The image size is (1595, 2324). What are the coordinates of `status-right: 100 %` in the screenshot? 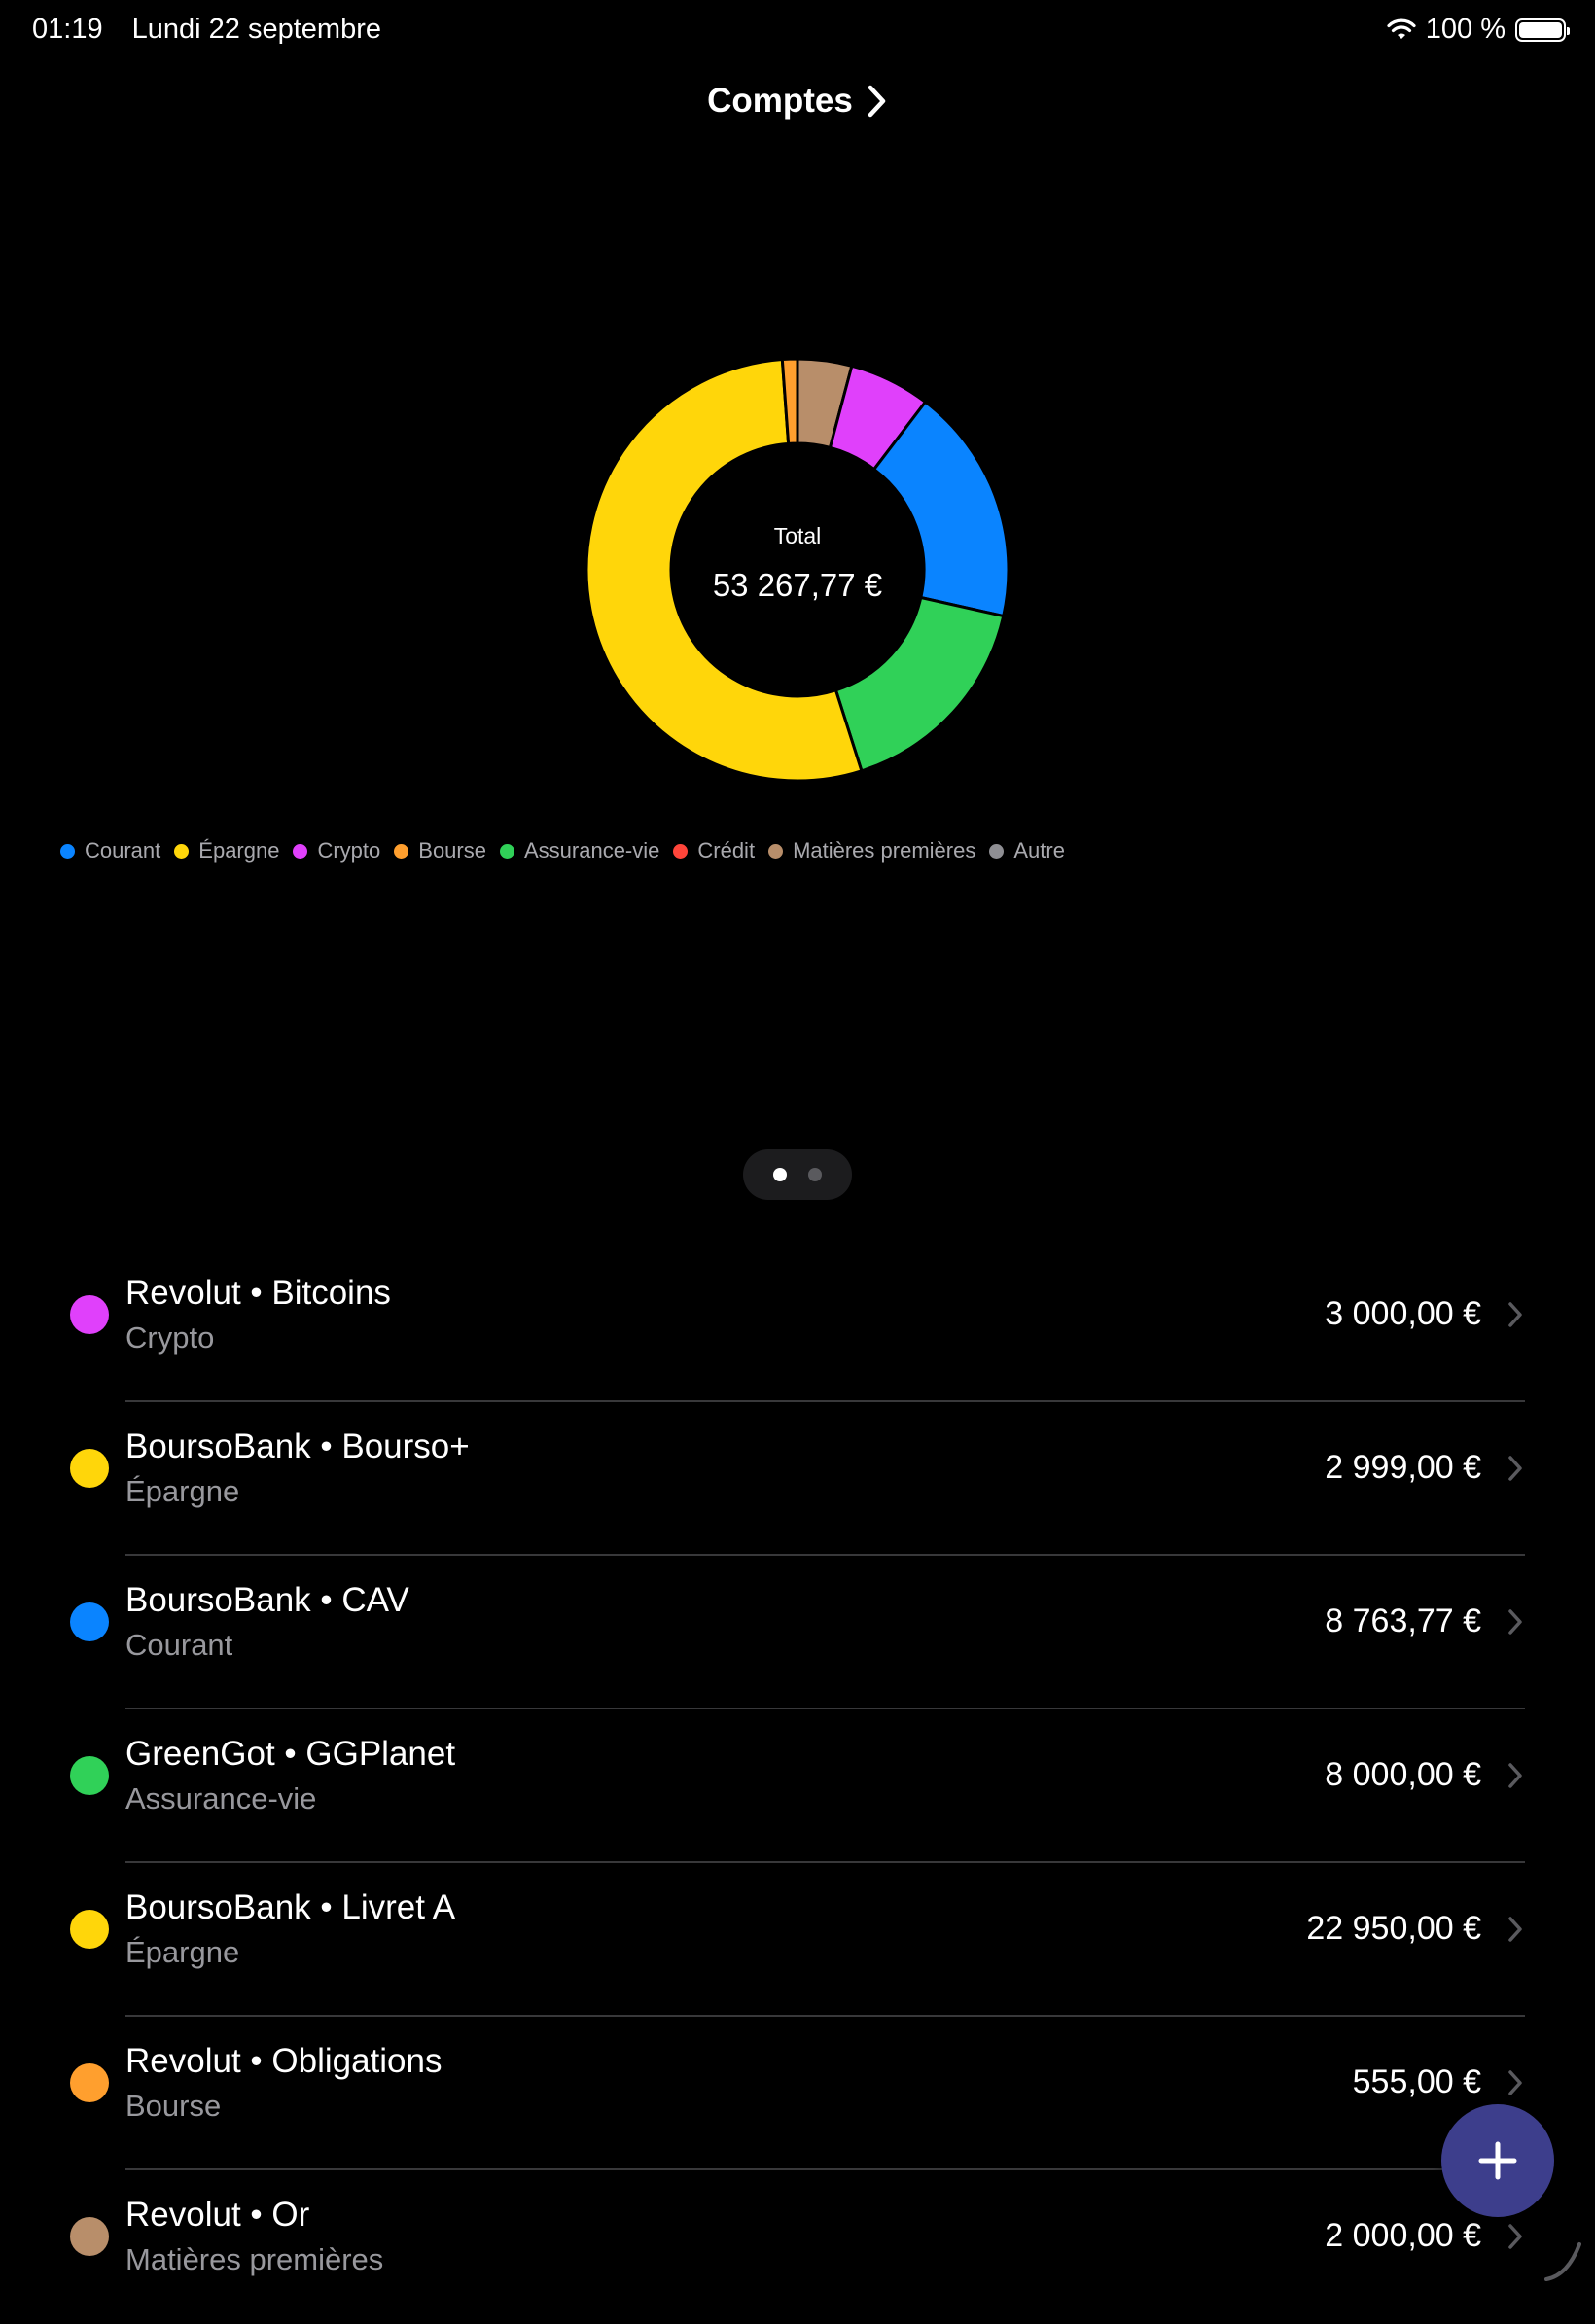 It's located at (1478, 30).